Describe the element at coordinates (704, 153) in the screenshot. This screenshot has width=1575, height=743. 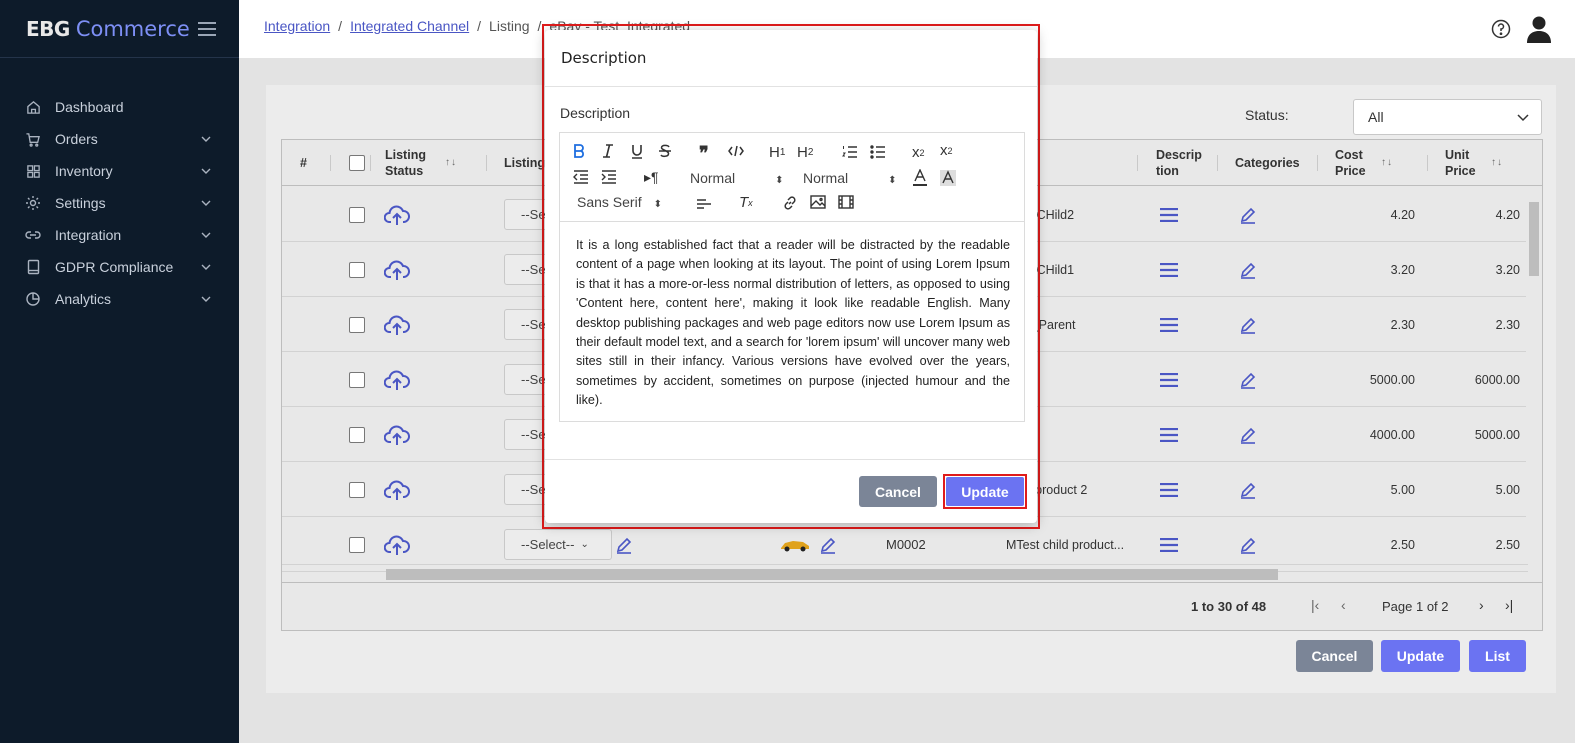
I see `blockquote-icon: ❞` at that location.